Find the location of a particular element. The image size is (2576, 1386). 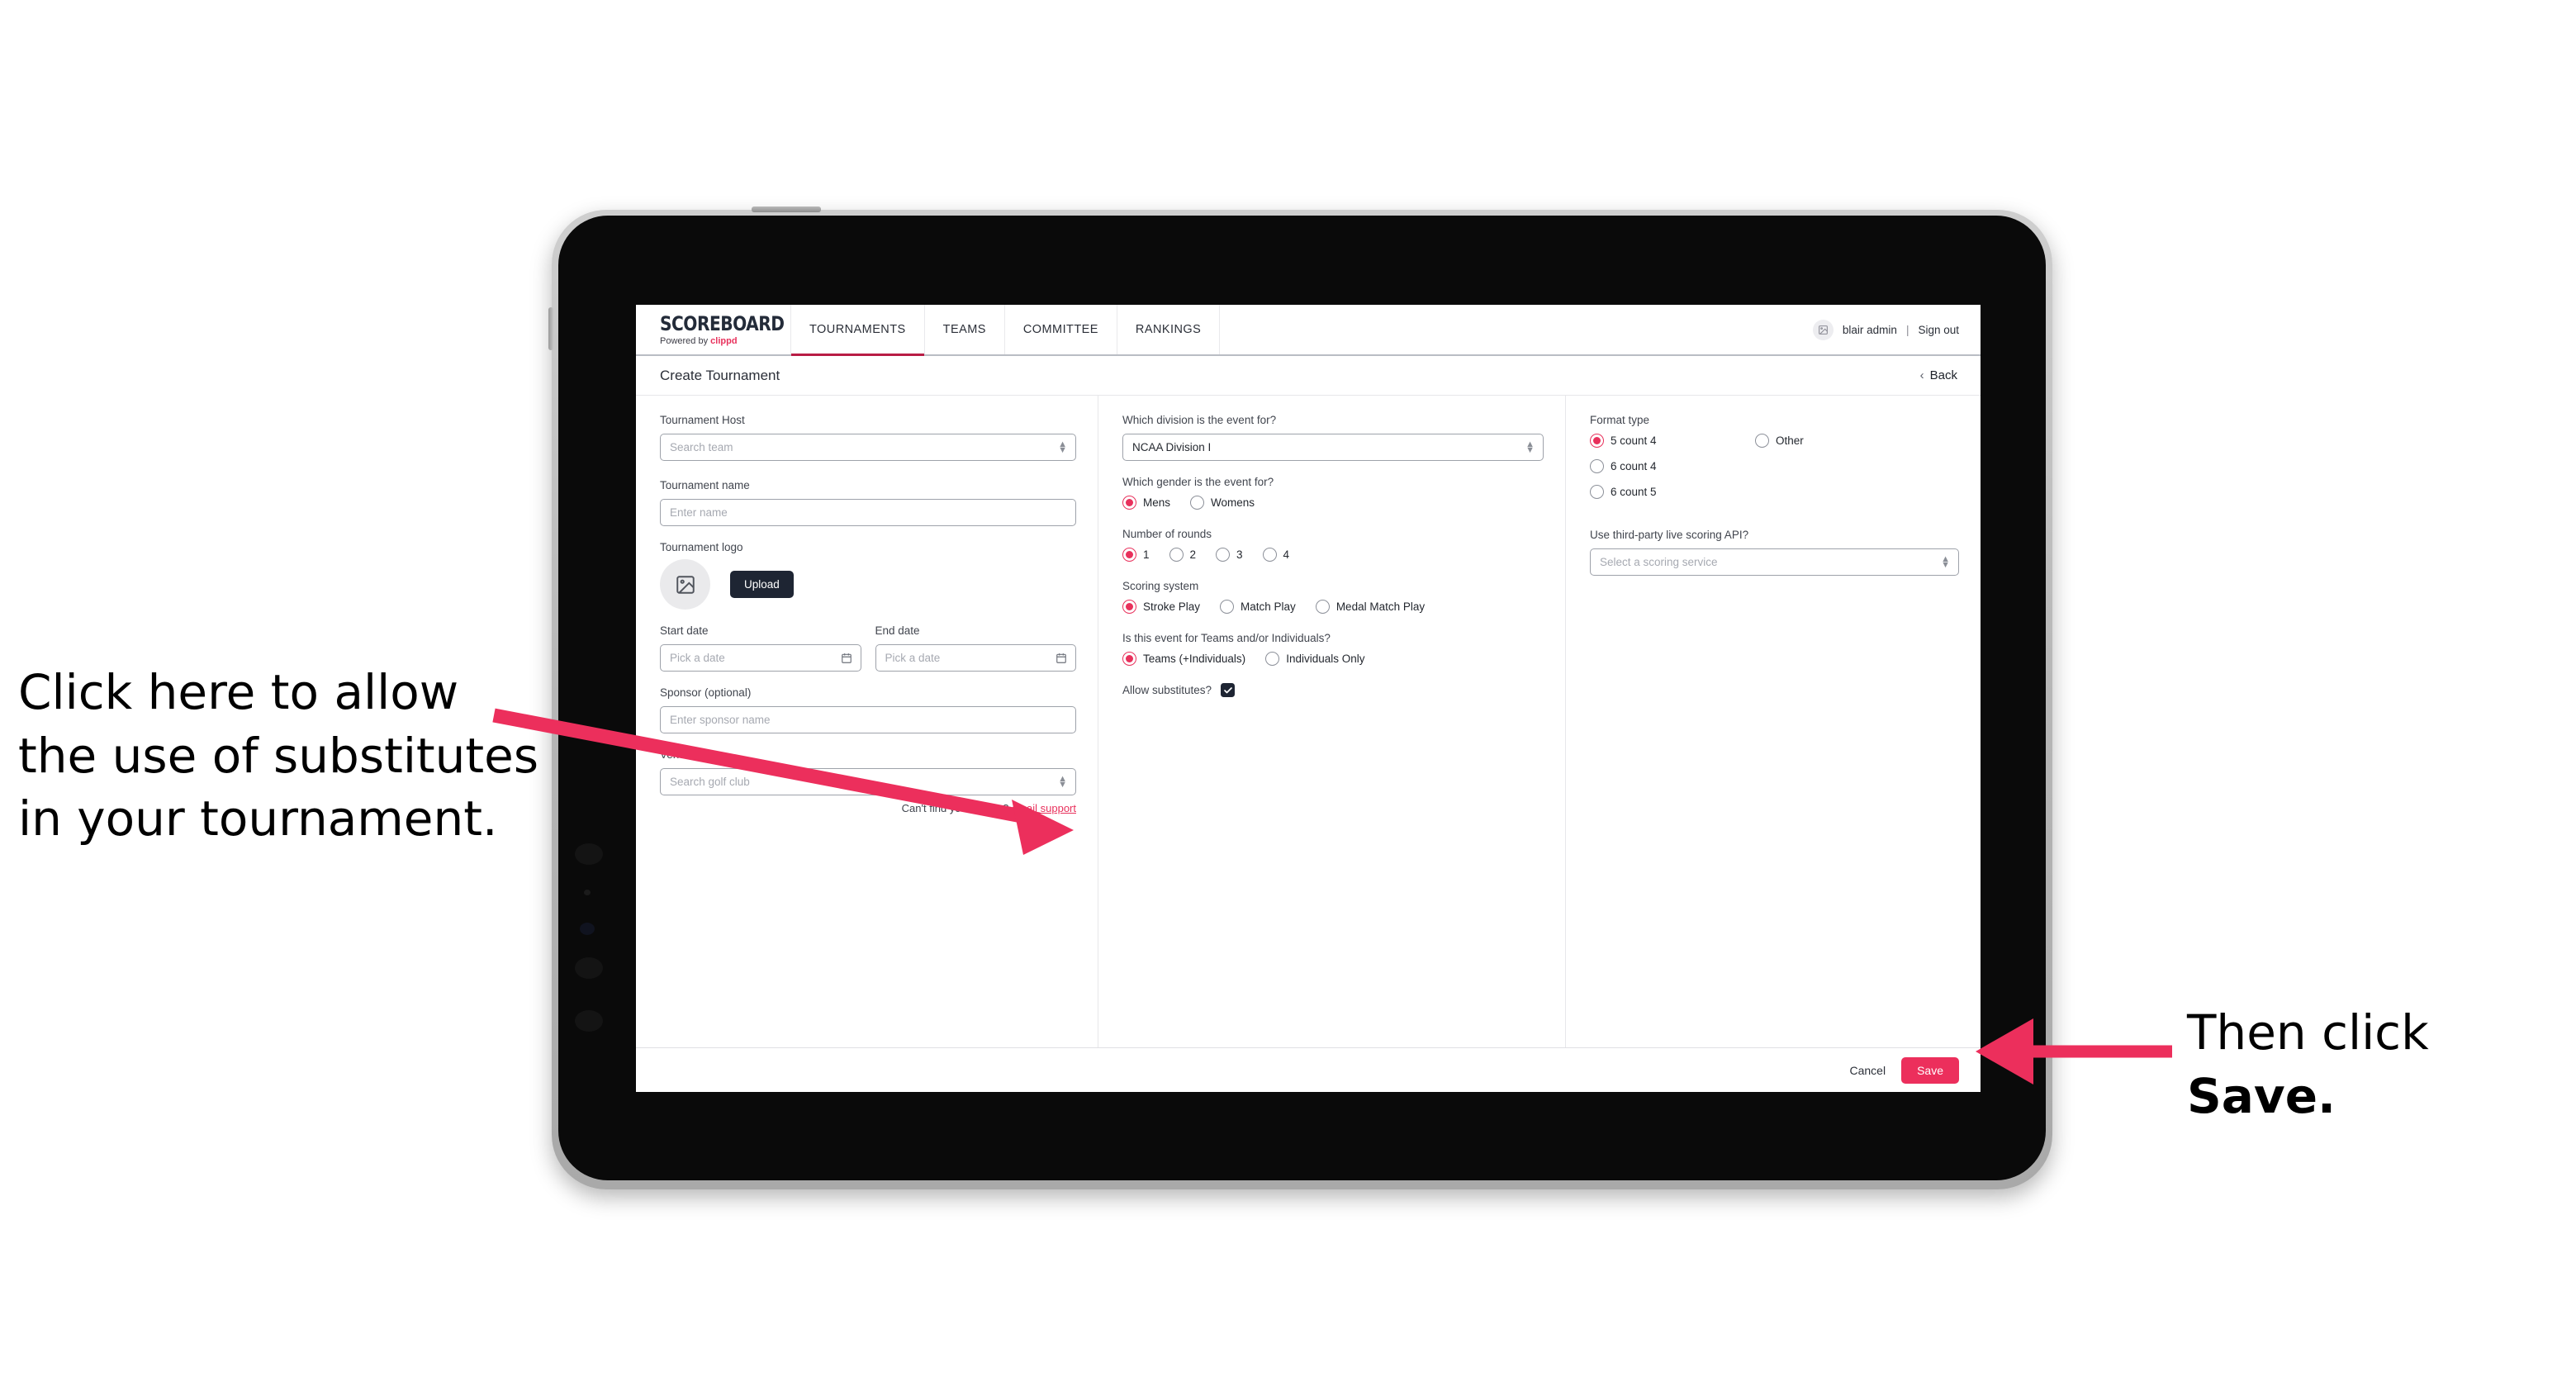

sponsor-input: Enter sponsor name is located at coordinates (868, 719).